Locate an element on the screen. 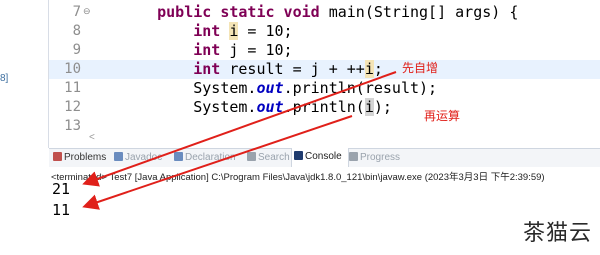 The width and height of the screenshot is (600, 255). code-token: .println(result); is located at coordinates (360, 88).